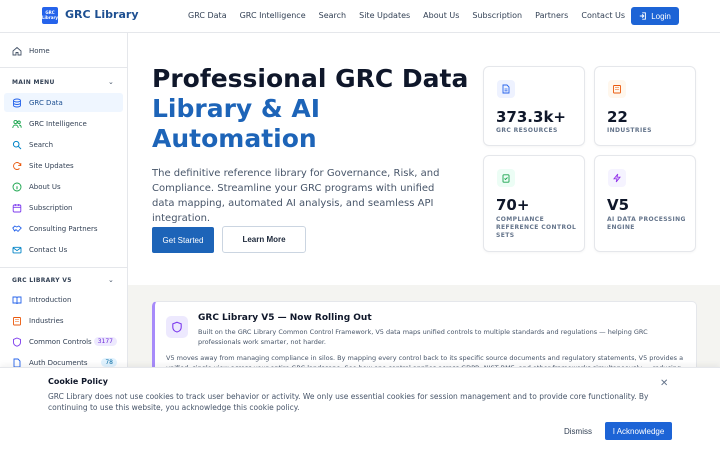 This screenshot has width=720, height=450. Describe the element at coordinates (42, 280) in the screenshot. I see `grc-library-heading: GRC LIBRARY V5` at that location.